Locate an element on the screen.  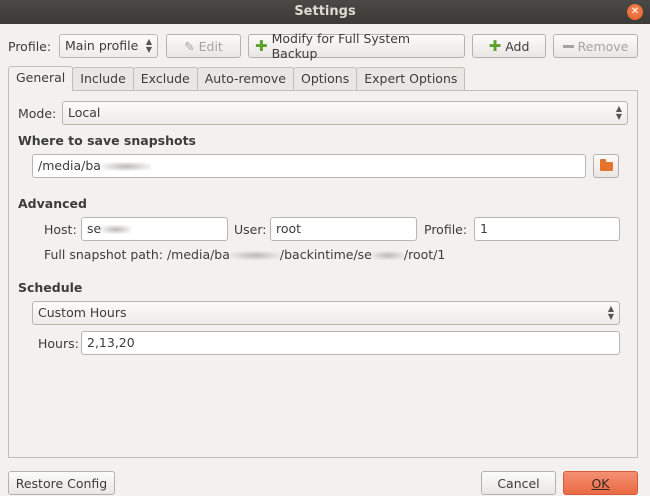
window-title: Settings is located at coordinates (325, 11).